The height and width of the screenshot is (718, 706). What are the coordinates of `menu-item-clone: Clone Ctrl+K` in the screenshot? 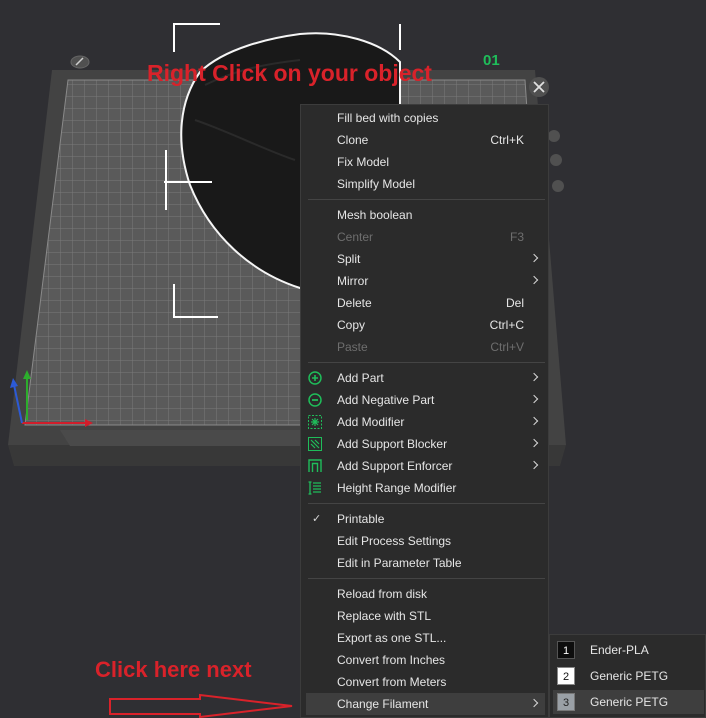 It's located at (425, 140).